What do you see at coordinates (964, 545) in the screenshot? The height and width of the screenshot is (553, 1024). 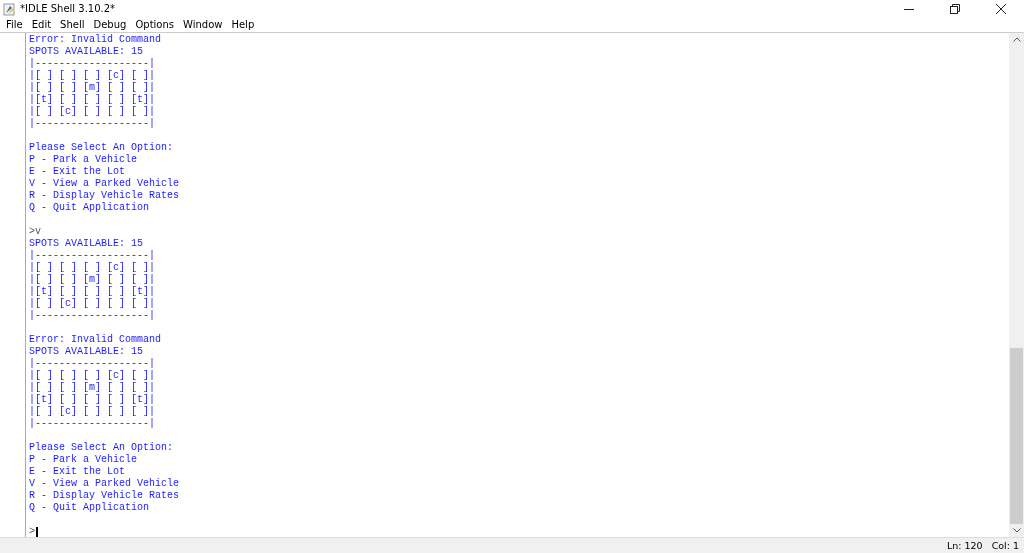 I see `line-number: Ln: 120` at bounding box center [964, 545].